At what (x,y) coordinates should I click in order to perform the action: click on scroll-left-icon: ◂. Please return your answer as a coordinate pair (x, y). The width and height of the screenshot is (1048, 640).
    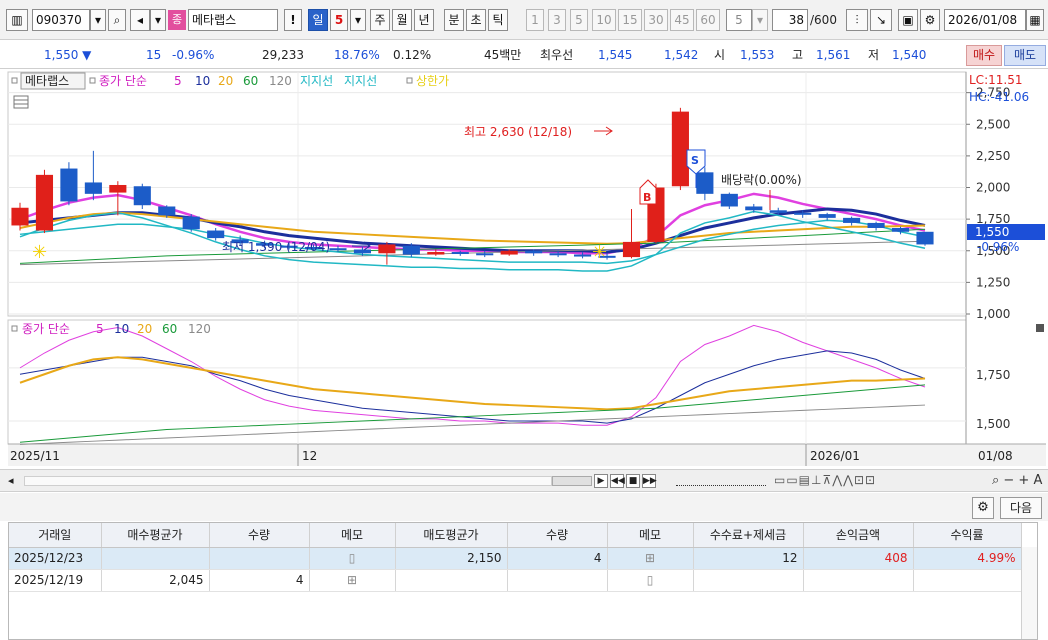
    Looking at the image, I should click on (13, 481).